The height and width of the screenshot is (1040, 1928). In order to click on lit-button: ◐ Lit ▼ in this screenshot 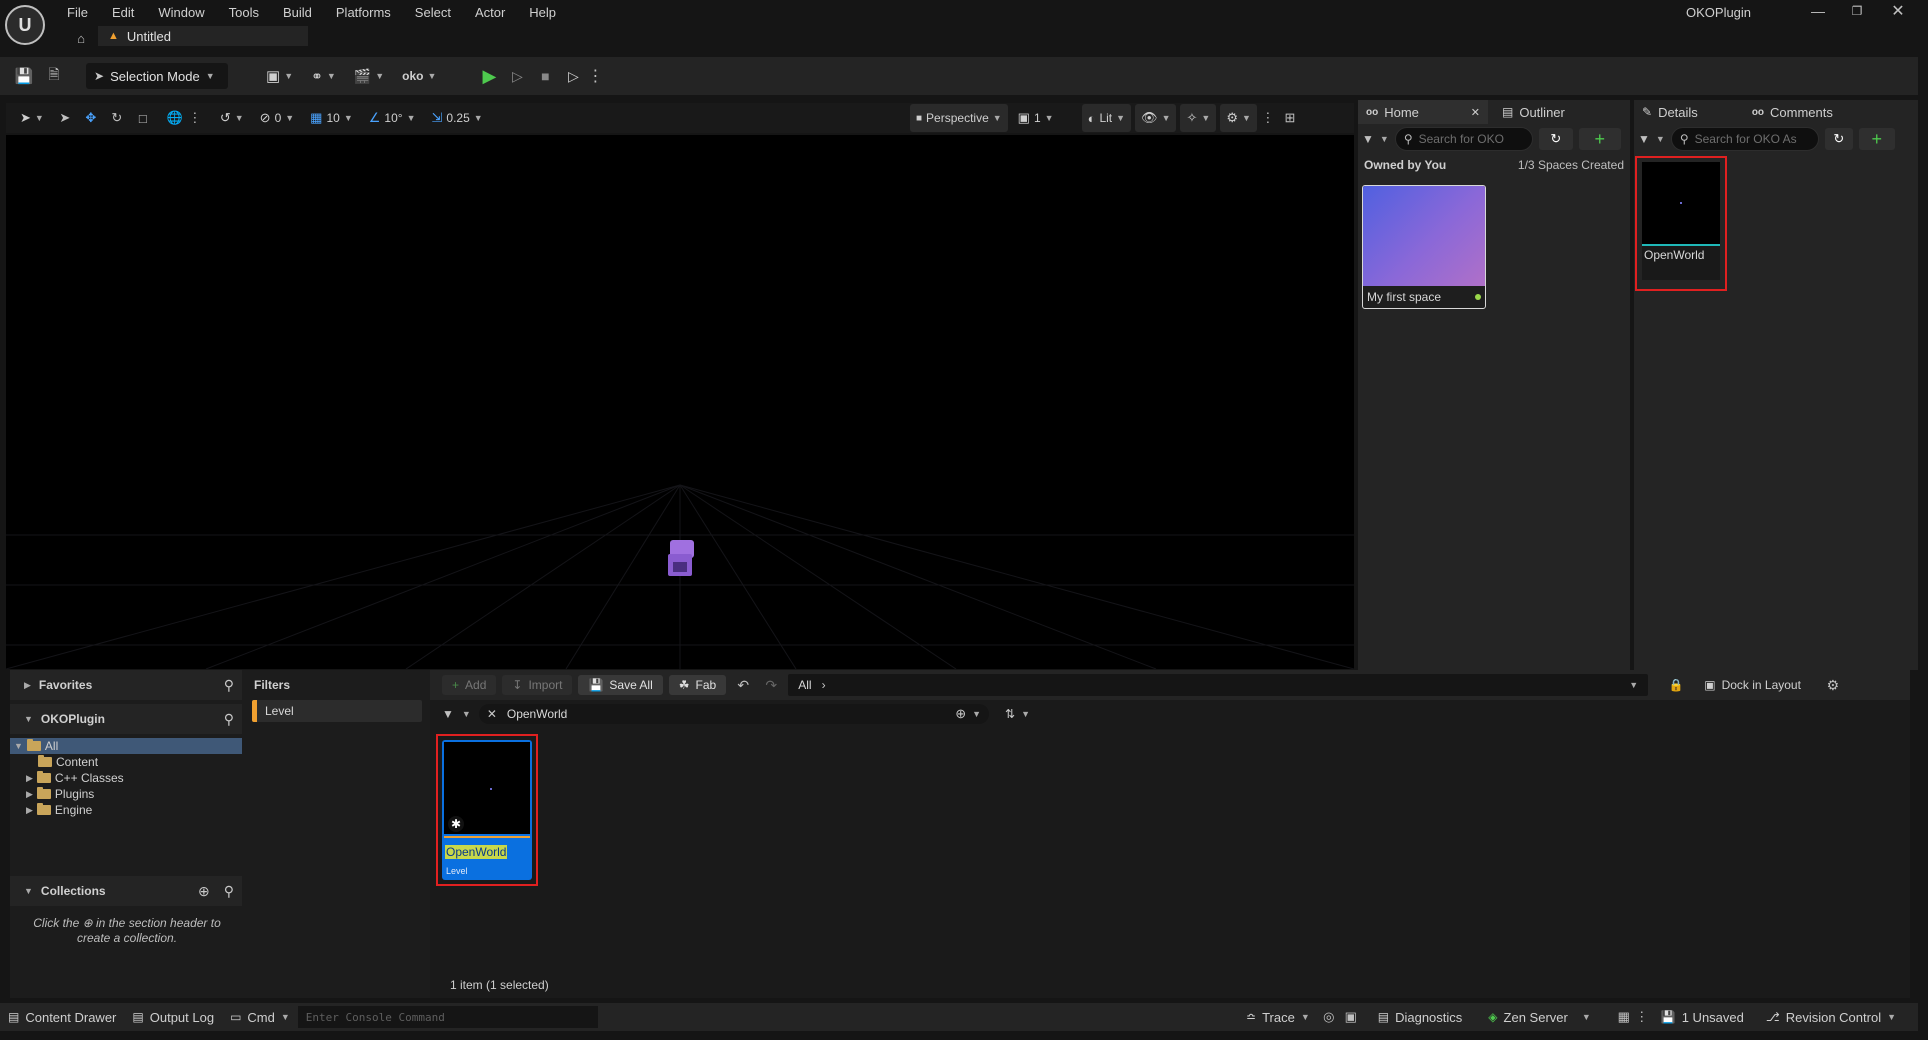, I will do `click(1106, 118)`.